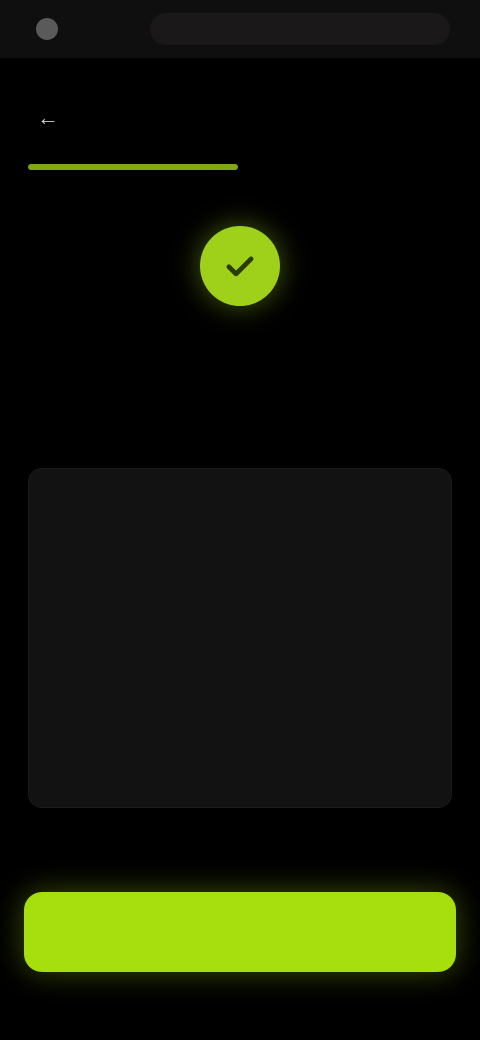 The image size is (480, 1040). Describe the element at coordinates (133, 167) in the screenshot. I see `progress-fill` at that location.